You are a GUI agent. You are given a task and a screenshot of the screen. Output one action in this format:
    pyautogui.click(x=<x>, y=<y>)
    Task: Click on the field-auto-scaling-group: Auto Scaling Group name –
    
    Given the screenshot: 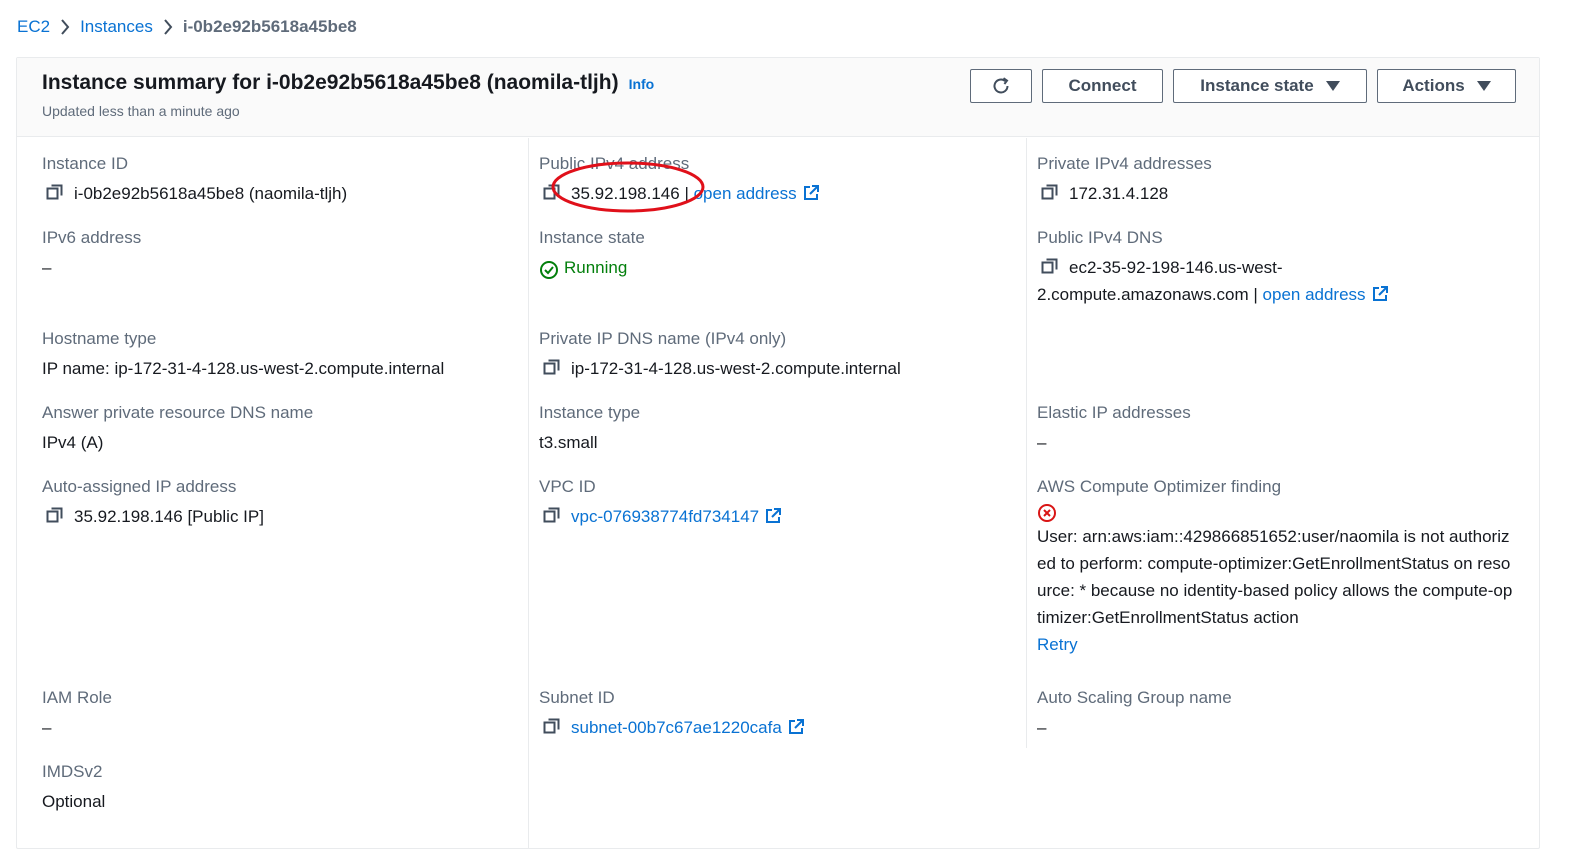 What is the action you would take?
    pyautogui.click(x=1134, y=714)
    